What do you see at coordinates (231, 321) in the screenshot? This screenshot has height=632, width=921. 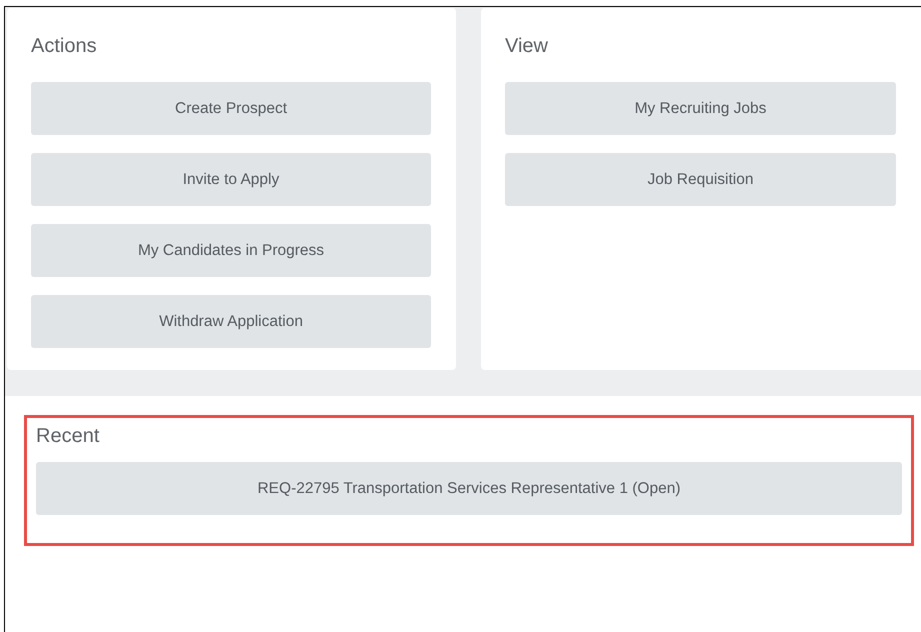 I see `action-button: Withdraw Application` at bounding box center [231, 321].